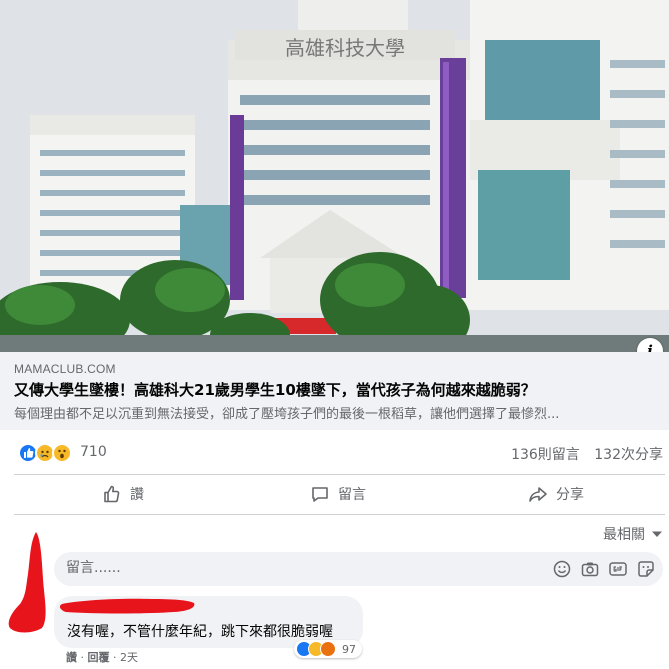 This screenshot has height=669, width=669. I want to click on comment-time: 2天, so click(129, 657).